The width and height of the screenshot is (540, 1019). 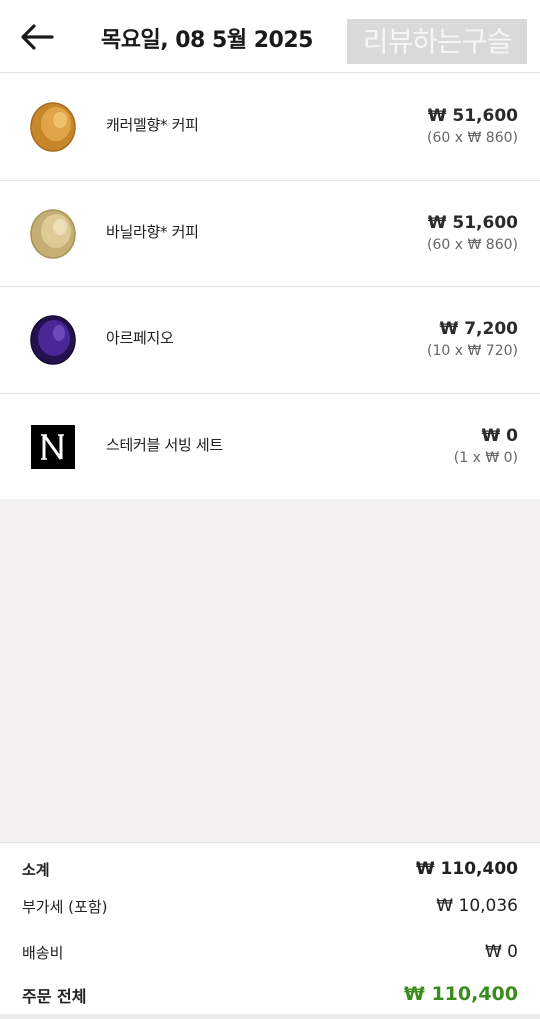 I want to click on vanilla-capsule-icon, so click(x=53, y=234).